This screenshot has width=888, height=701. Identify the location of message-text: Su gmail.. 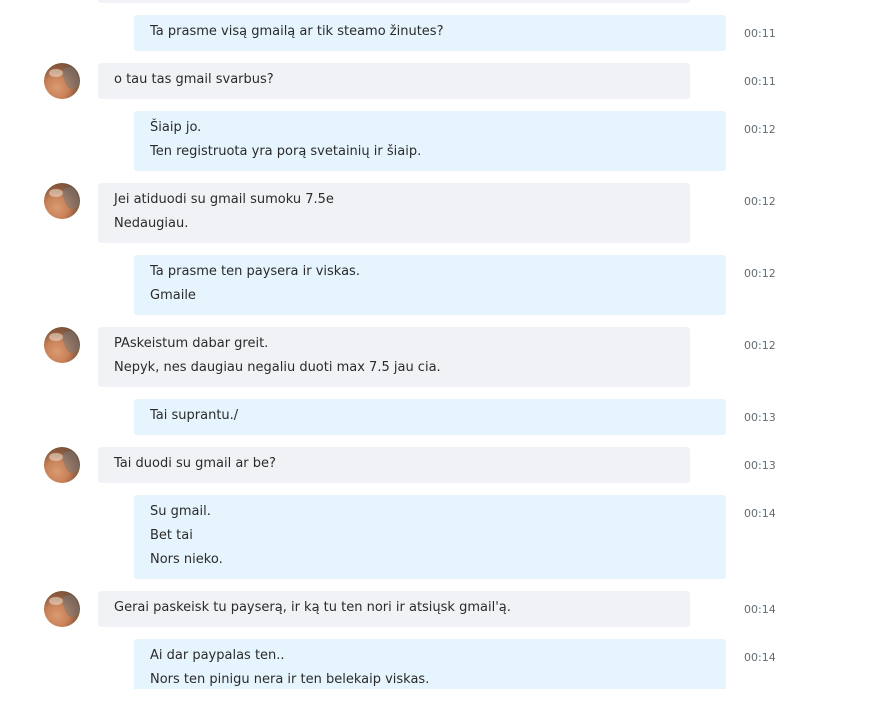
(180, 511).